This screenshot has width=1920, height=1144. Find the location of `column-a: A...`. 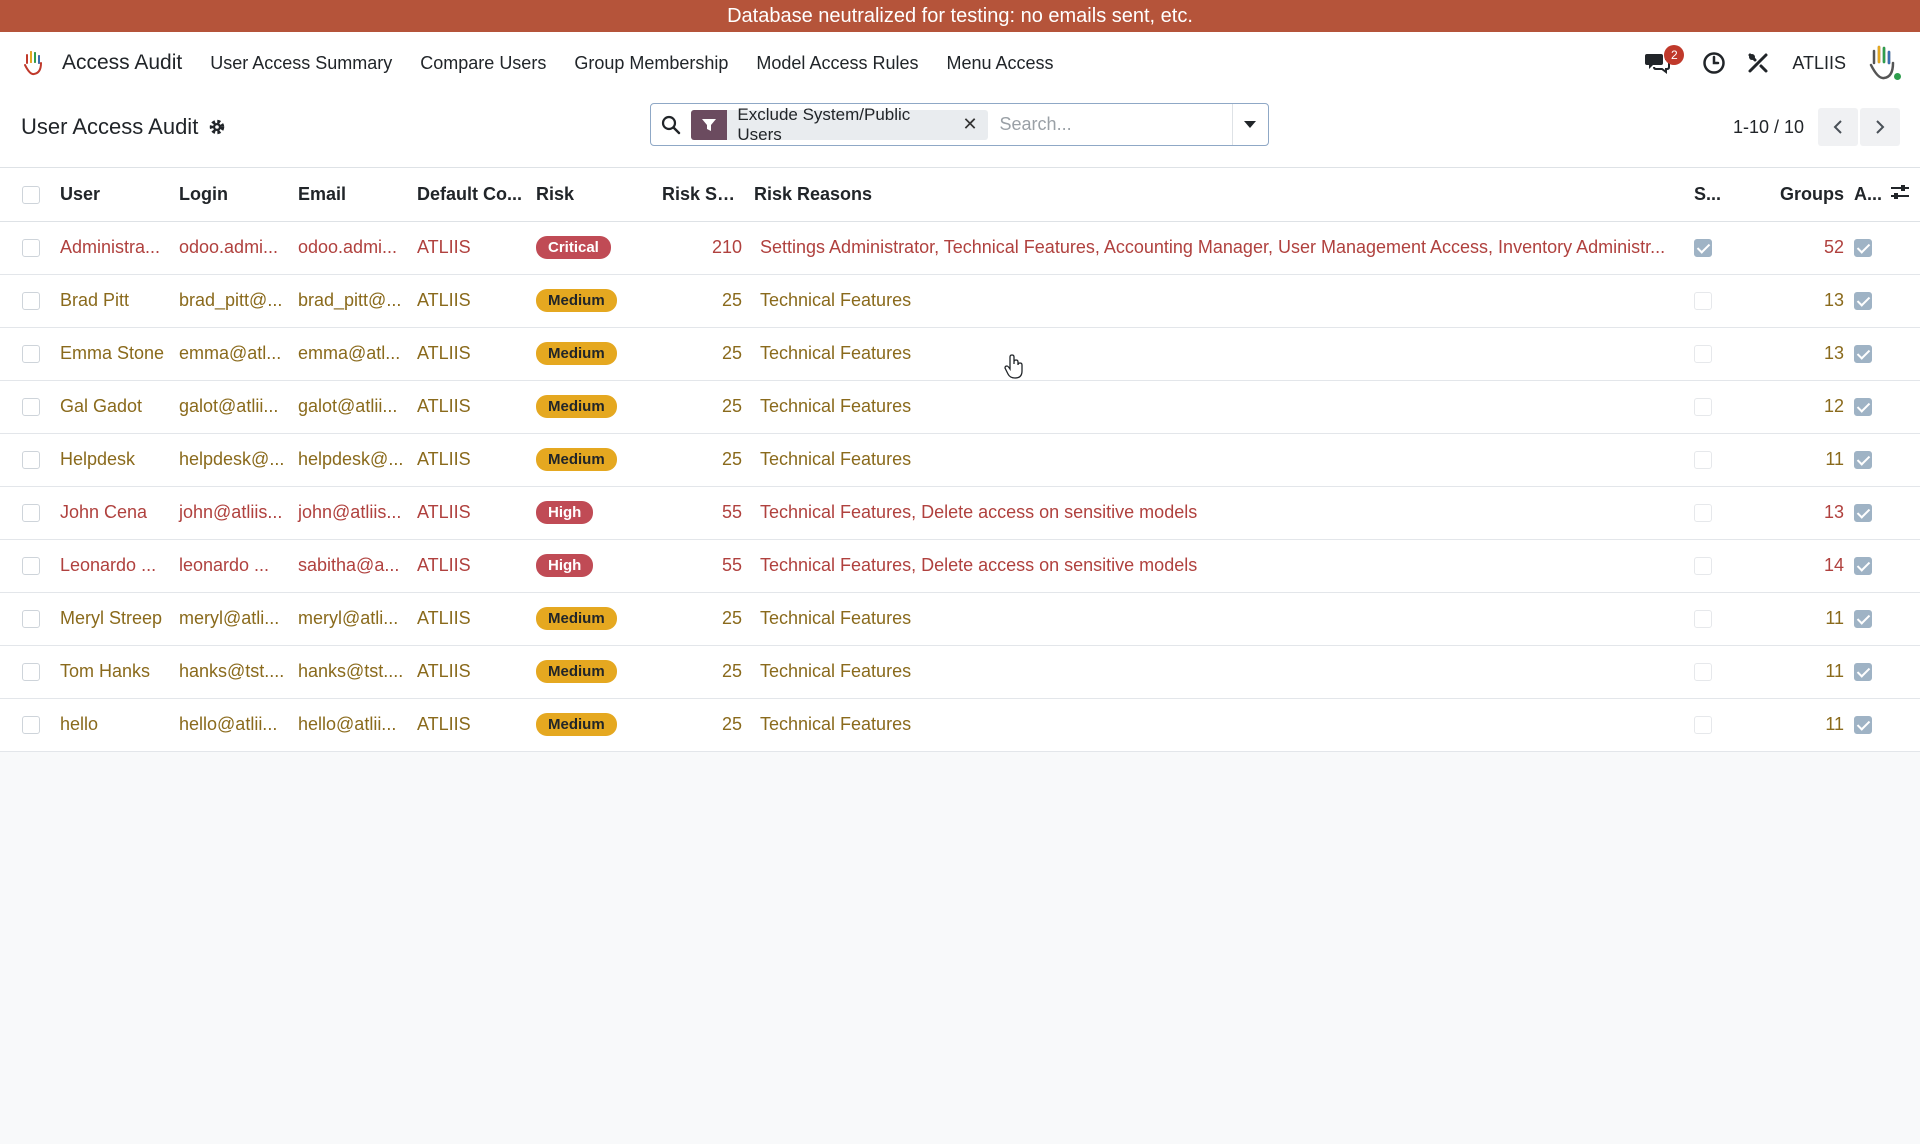

column-a: A... is located at coordinates (1870, 194).